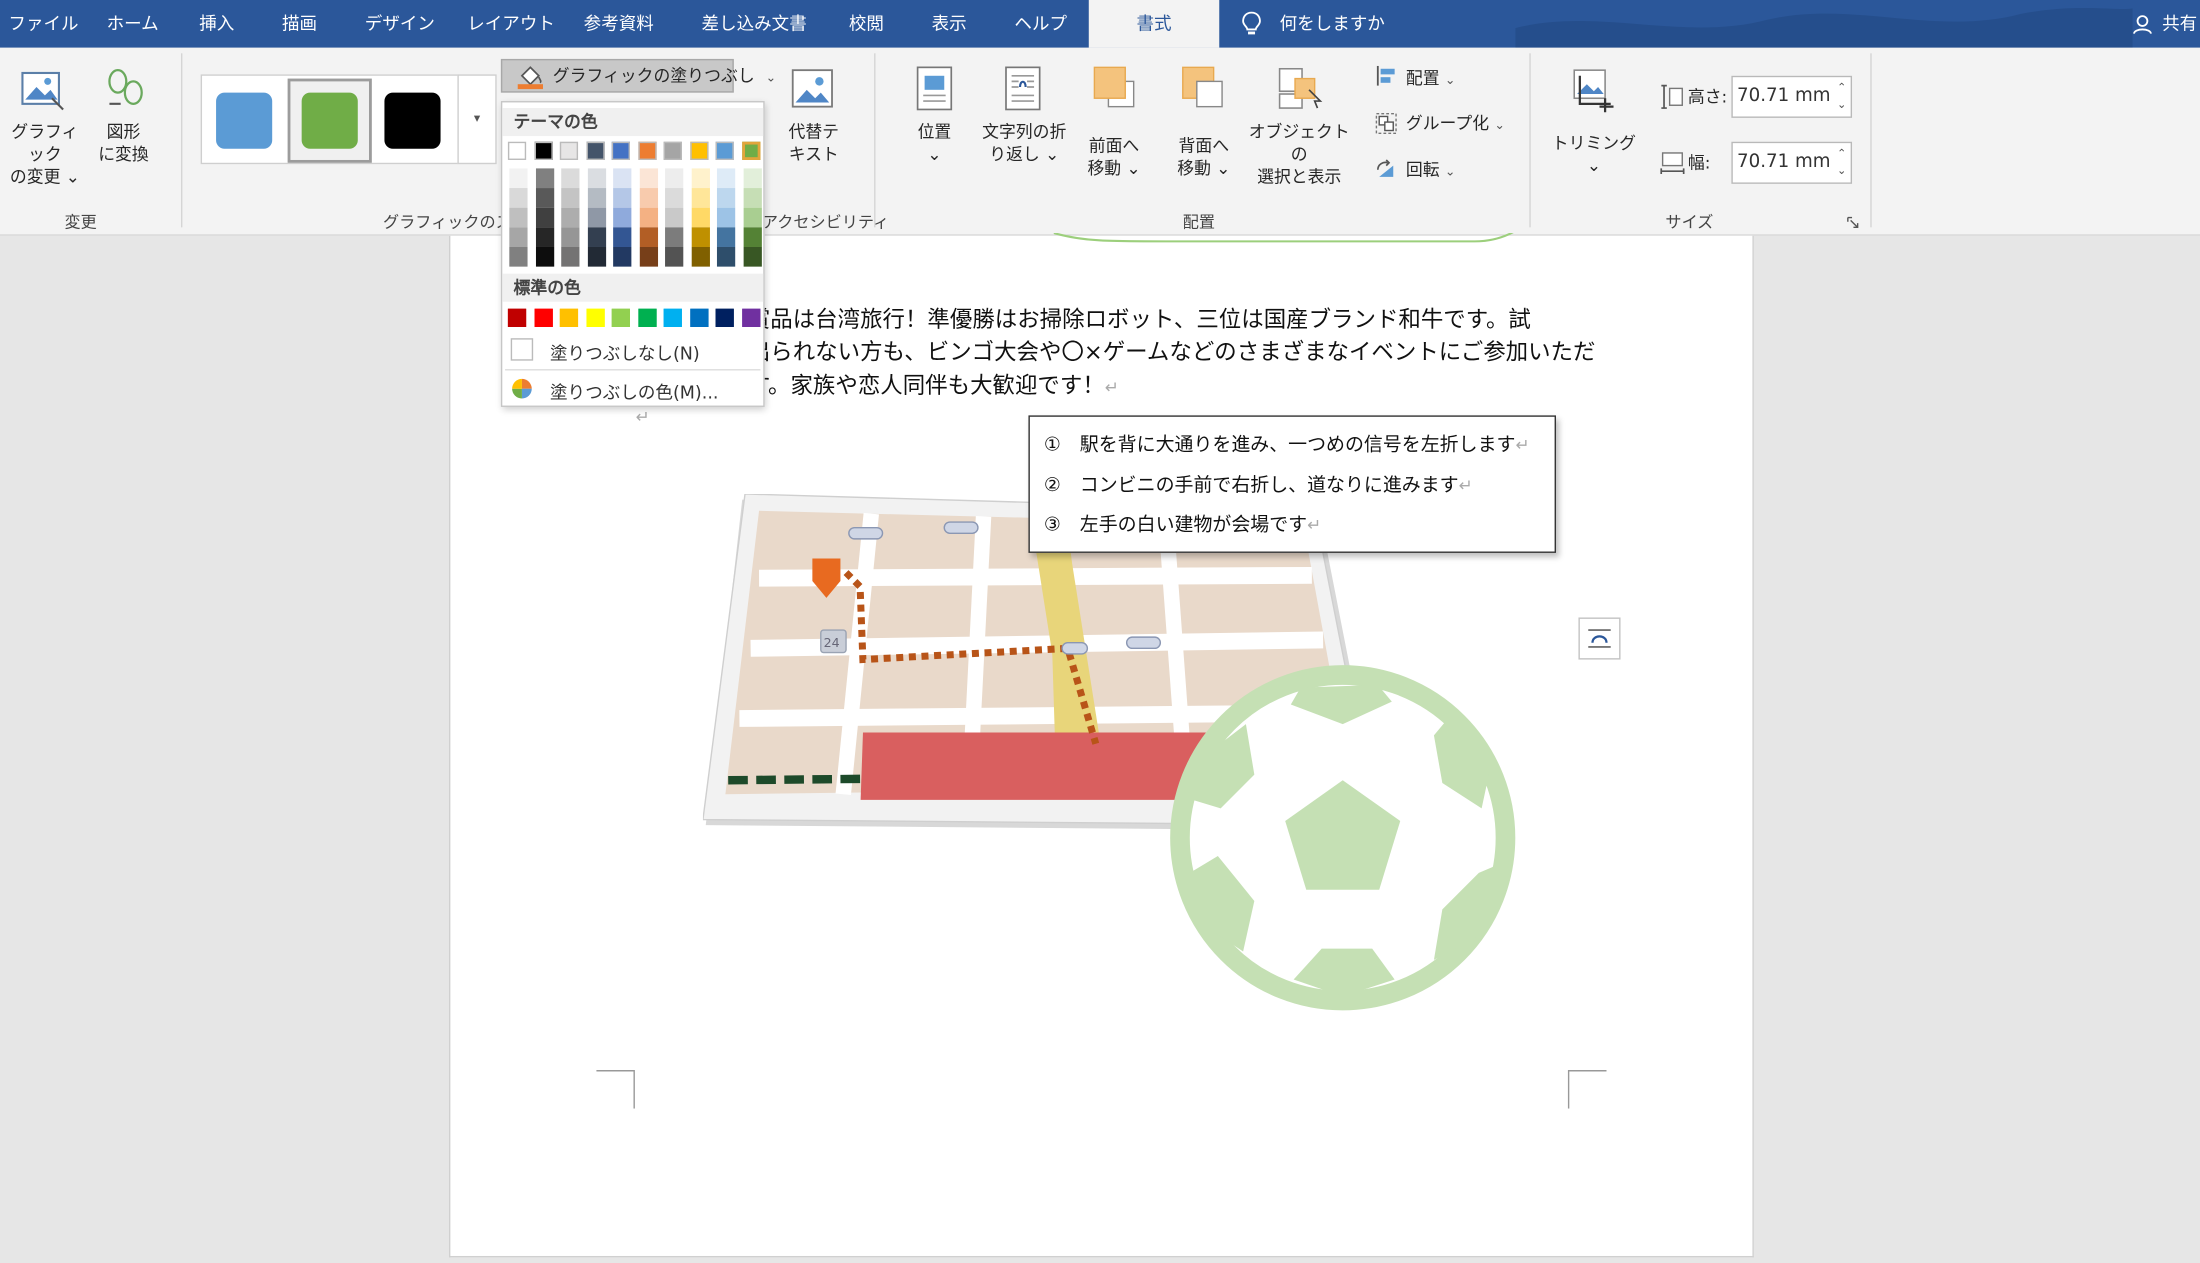 The image size is (2200, 1263). Describe the element at coordinates (1154, 24) in the screenshot. I see `tab-format: 書式` at that location.